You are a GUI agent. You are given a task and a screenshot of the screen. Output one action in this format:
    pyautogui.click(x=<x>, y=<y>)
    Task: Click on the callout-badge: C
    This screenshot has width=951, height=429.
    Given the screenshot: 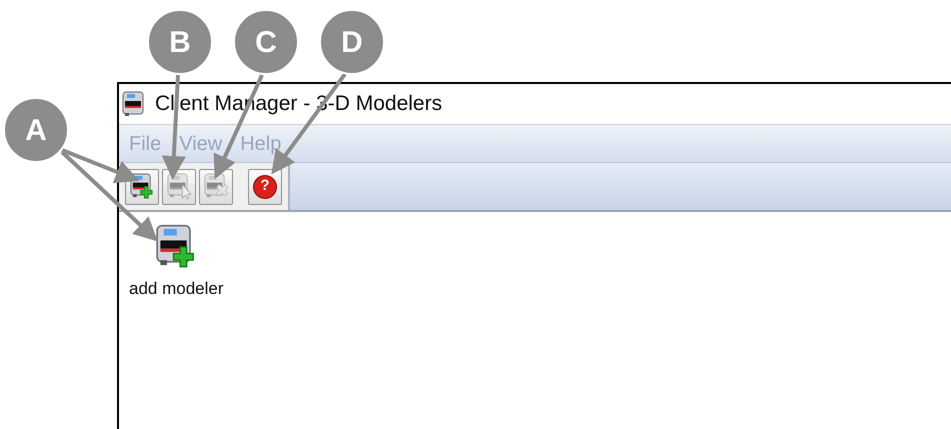 What is the action you would take?
    pyautogui.click(x=266, y=42)
    